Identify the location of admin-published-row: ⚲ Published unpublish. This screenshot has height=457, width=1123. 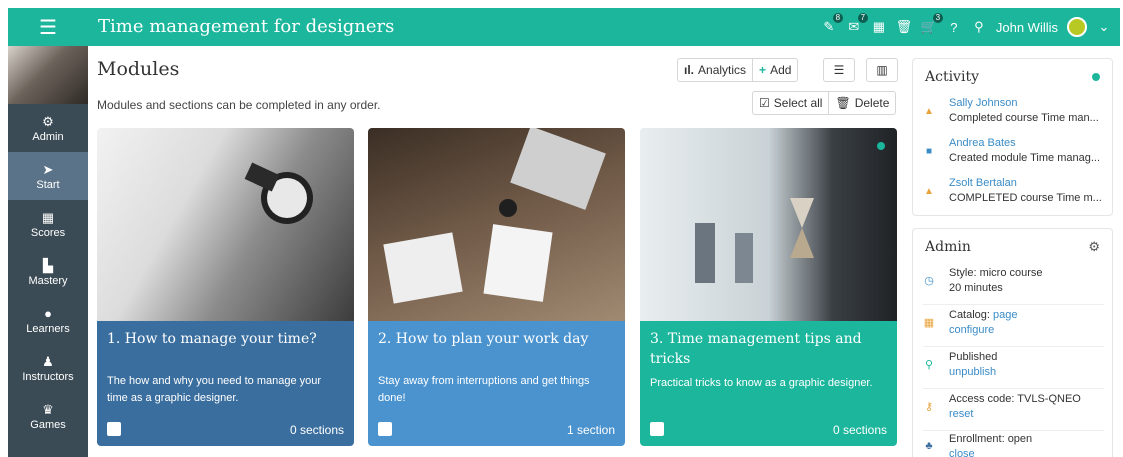
(1013, 369).